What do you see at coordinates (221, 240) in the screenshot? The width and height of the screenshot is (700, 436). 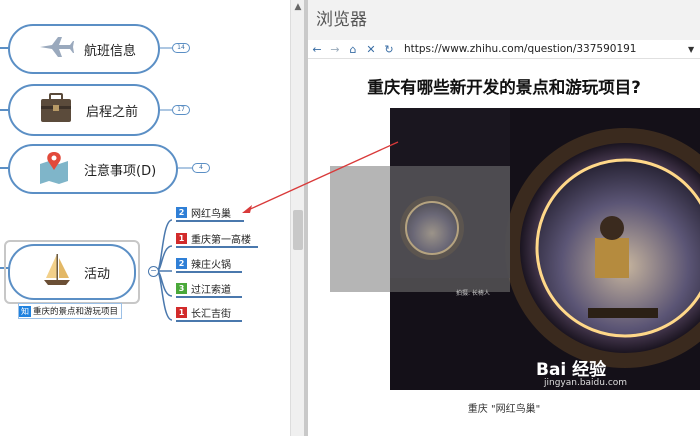 I see `subtopic-label: 重庆第一高楼` at bounding box center [221, 240].